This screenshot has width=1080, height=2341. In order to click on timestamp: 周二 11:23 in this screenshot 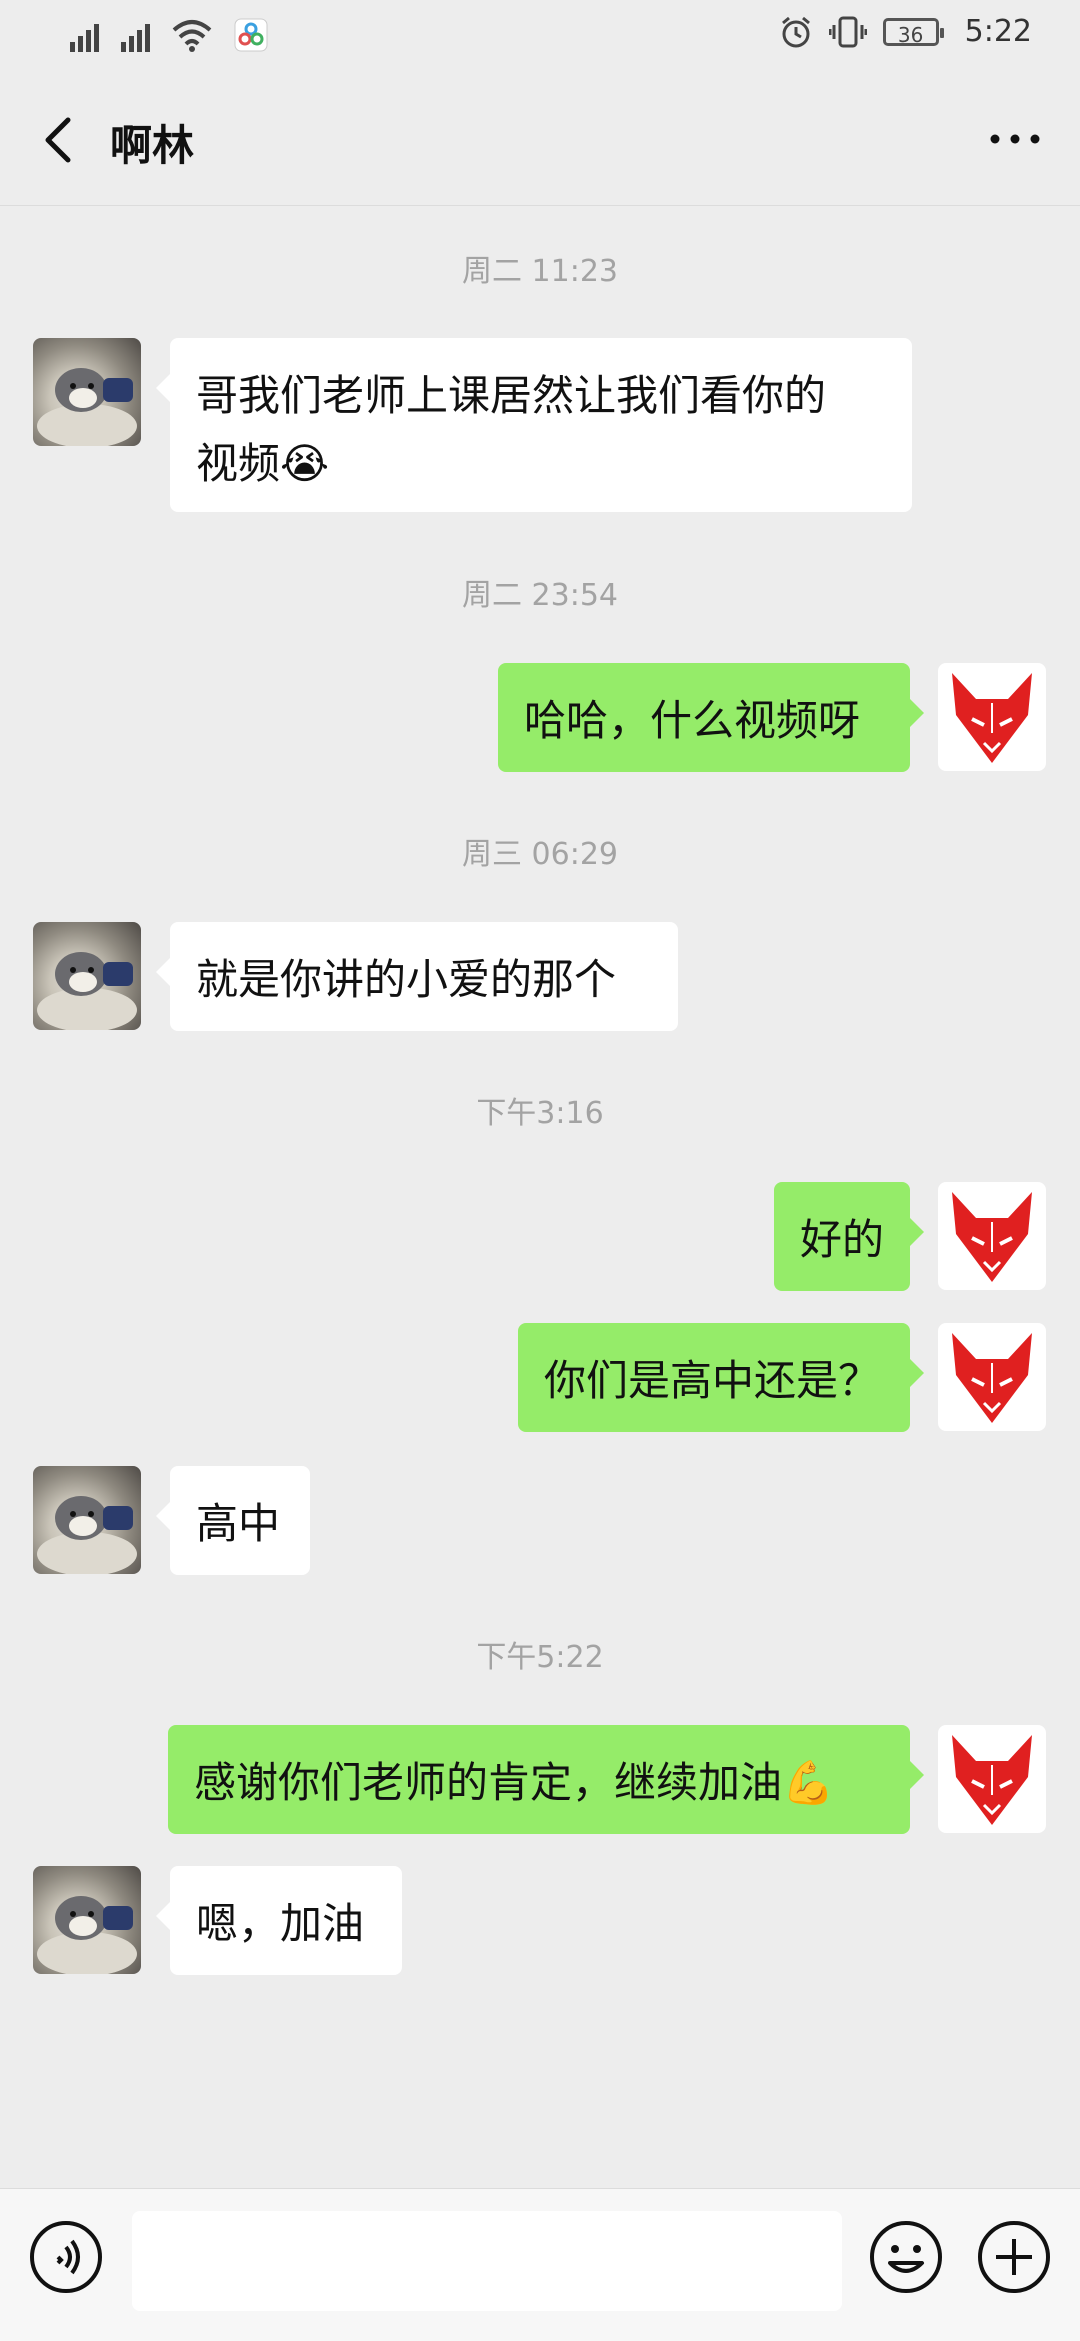, I will do `click(540, 271)`.